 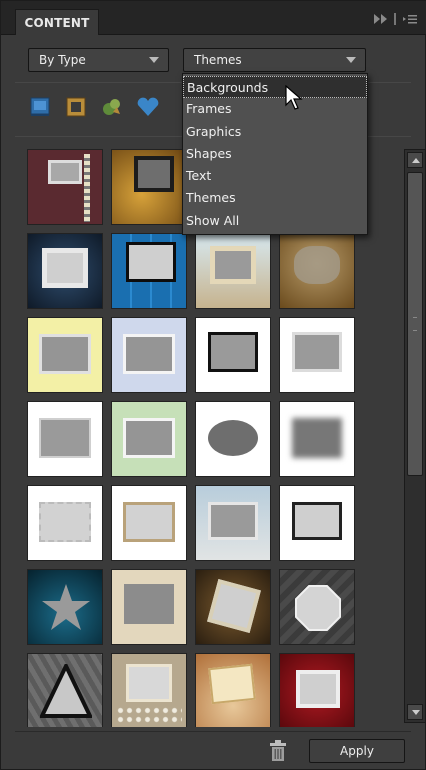 I want to click on divider, so click(x=213, y=731).